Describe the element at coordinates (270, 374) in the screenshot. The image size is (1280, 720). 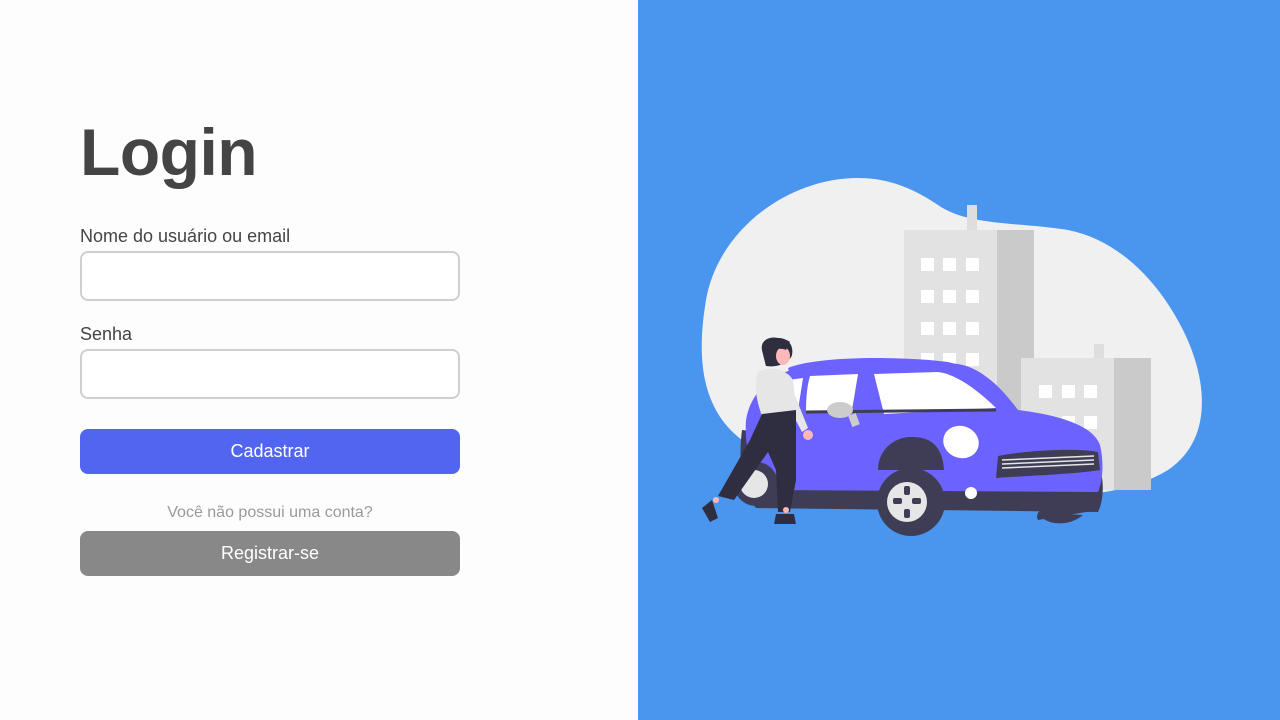
I see `password-input` at that location.